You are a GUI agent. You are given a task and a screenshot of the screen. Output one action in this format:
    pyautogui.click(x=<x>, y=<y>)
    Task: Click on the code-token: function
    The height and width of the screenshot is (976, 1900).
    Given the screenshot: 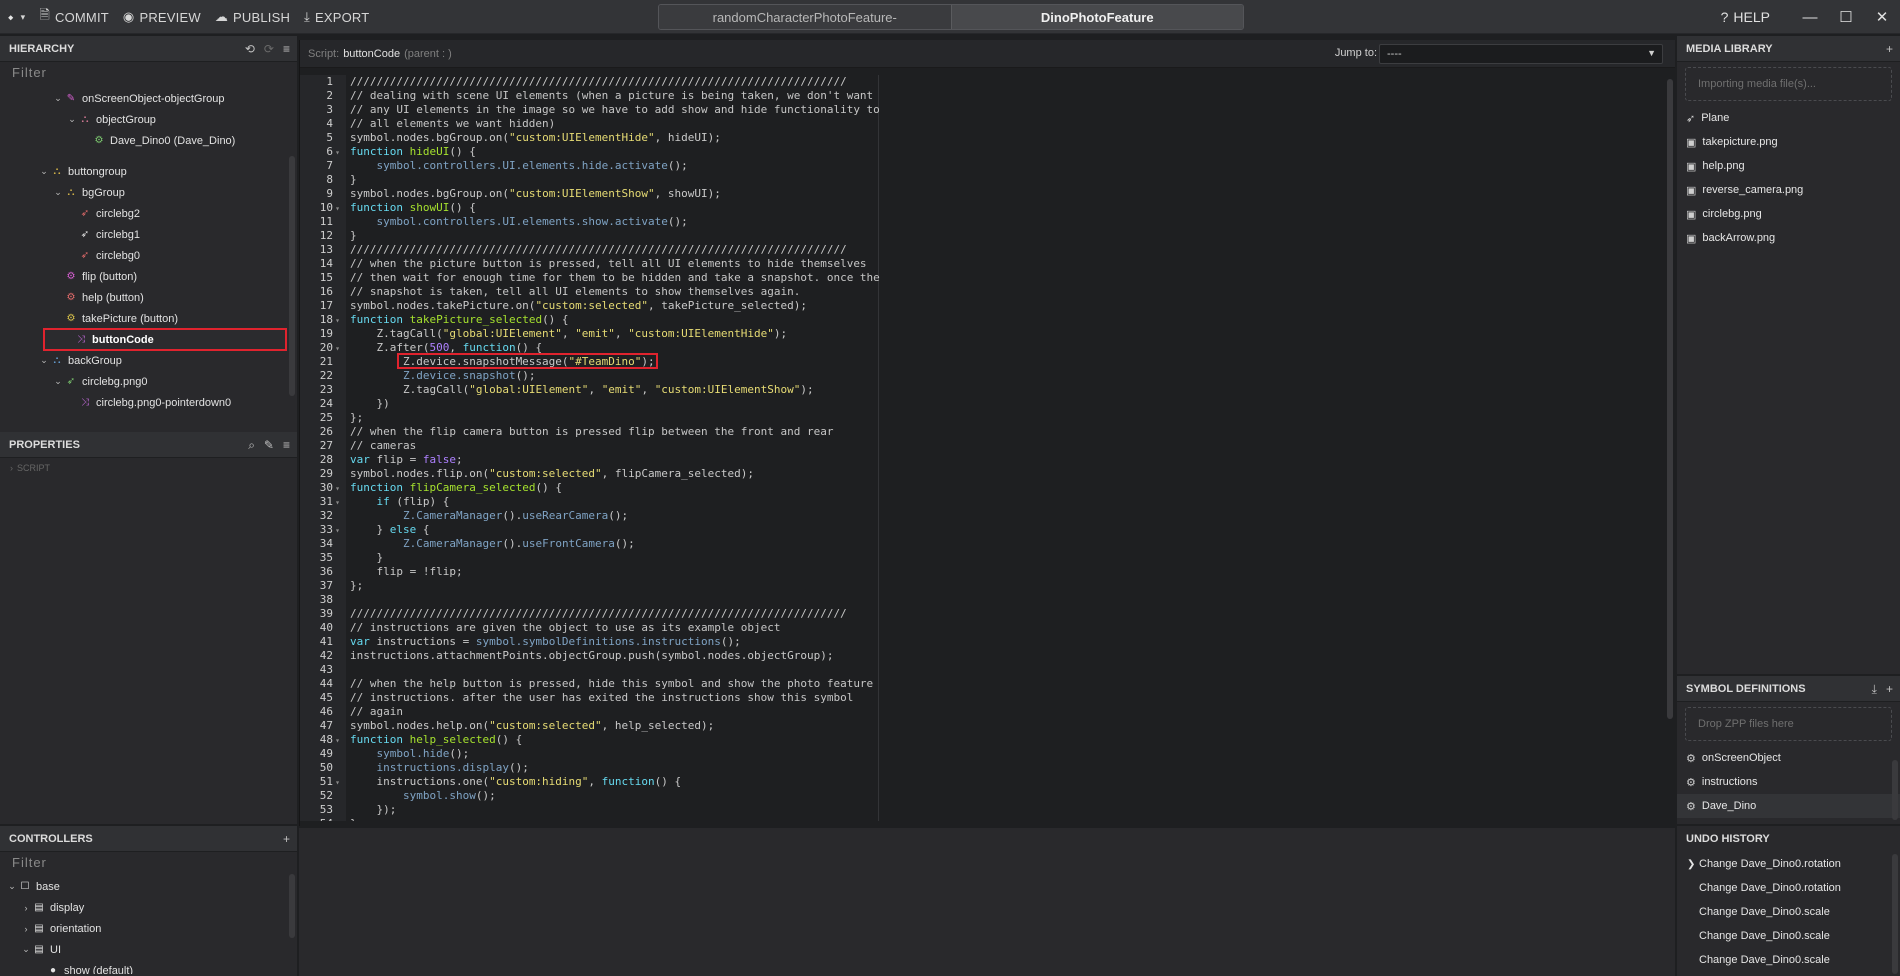 What is the action you would take?
    pyautogui.click(x=489, y=347)
    